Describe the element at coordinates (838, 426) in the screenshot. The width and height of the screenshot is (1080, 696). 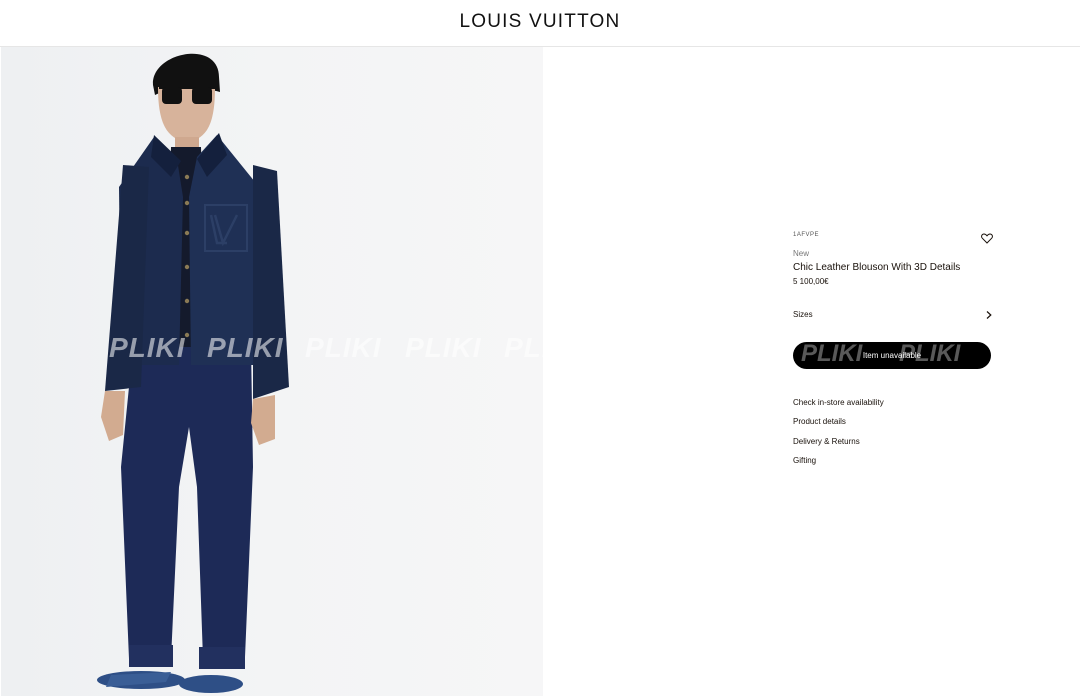
I see `product-details-link: Product details` at that location.